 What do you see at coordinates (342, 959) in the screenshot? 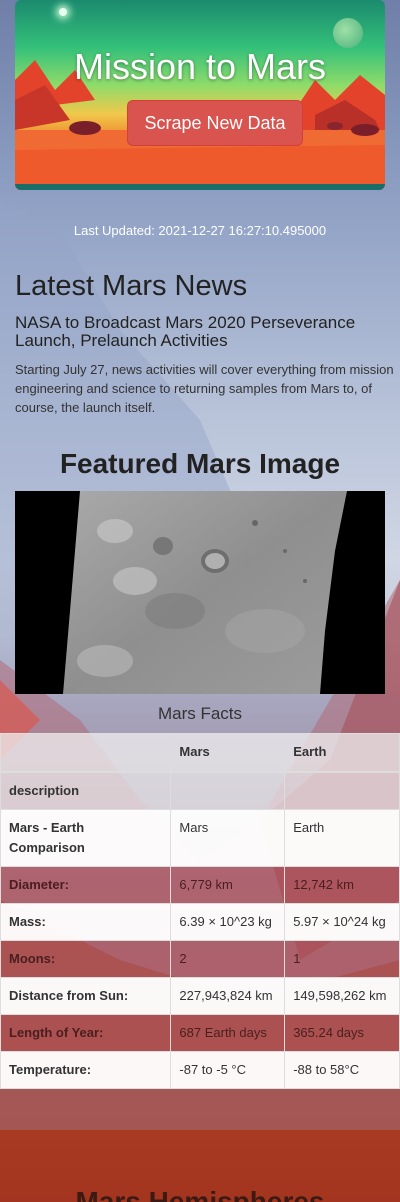
I see `earth-value: 1` at bounding box center [342, 959].